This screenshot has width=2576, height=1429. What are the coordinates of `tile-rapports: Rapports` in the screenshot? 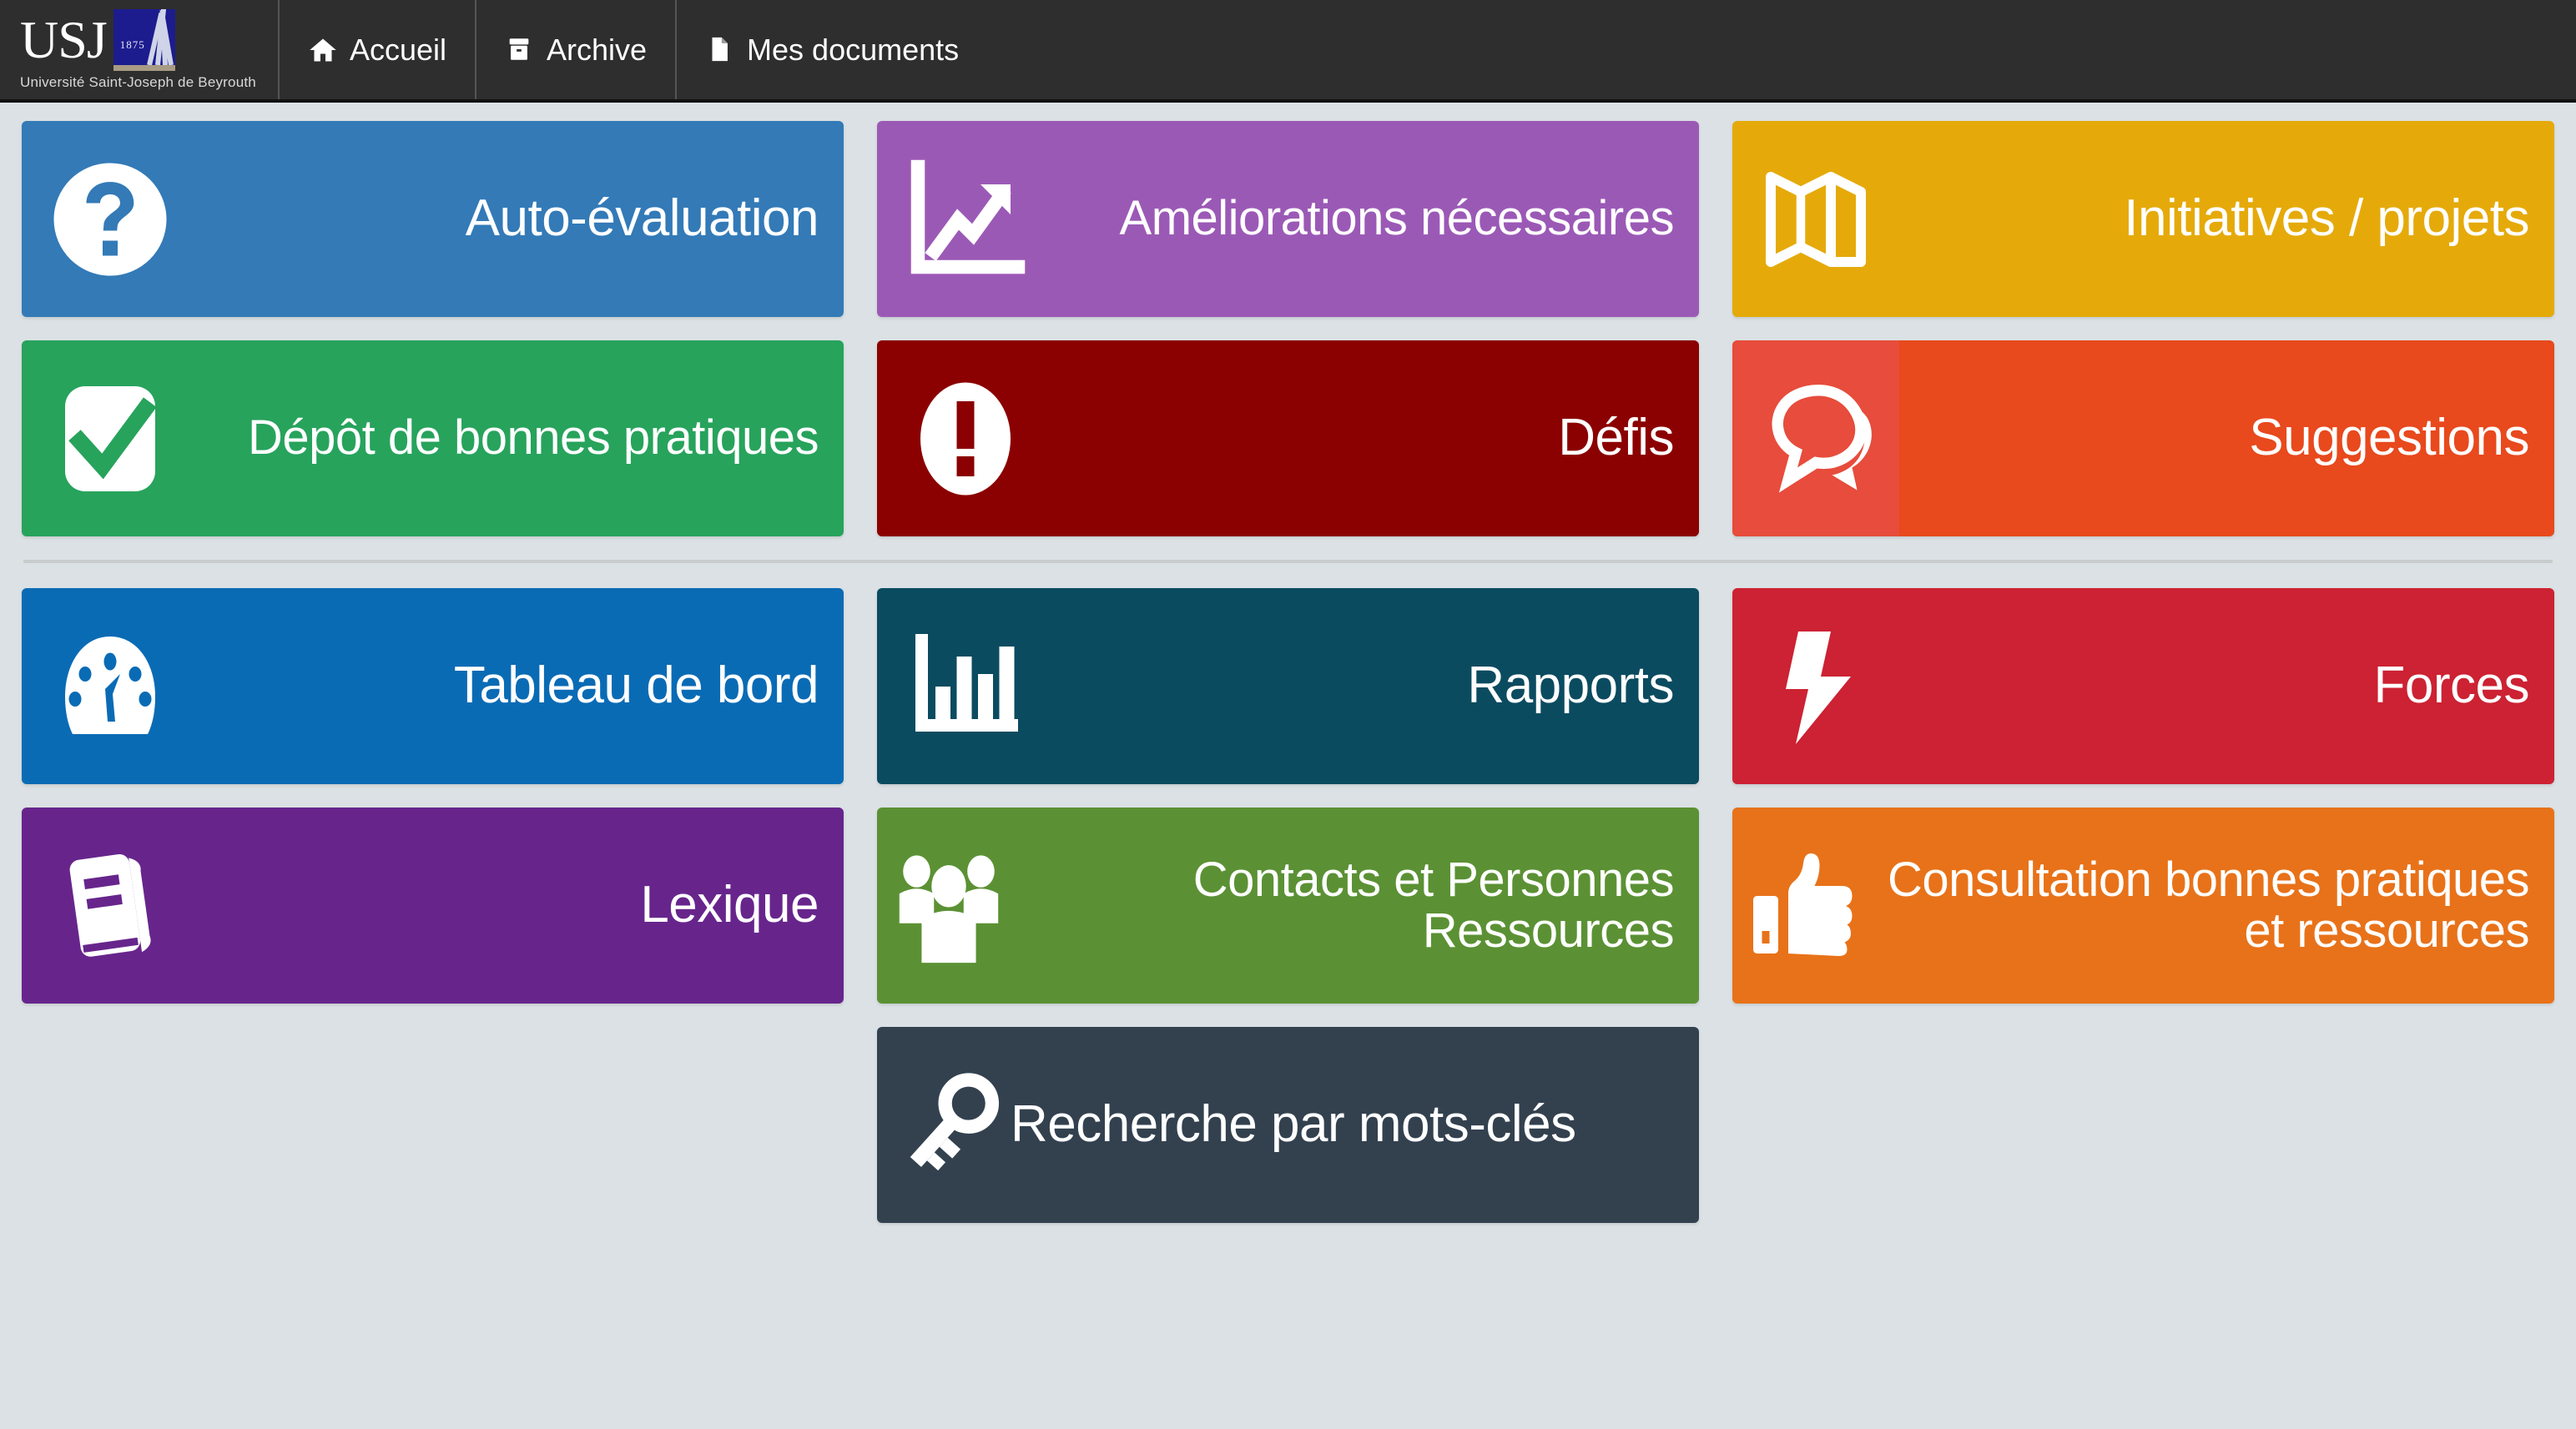 It's located at (1288, 686).